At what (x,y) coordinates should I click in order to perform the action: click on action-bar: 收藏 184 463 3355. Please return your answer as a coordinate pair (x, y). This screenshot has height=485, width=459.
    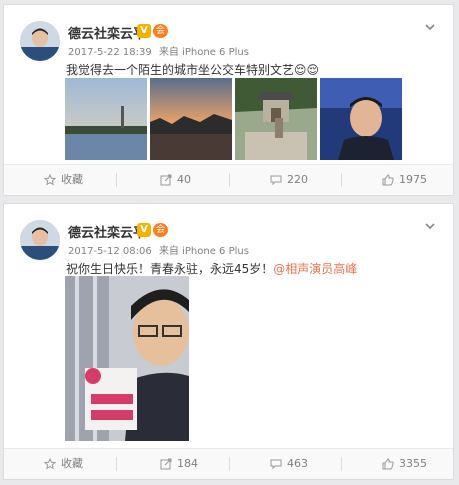
    Looking at the image, I should click on (228, 463).